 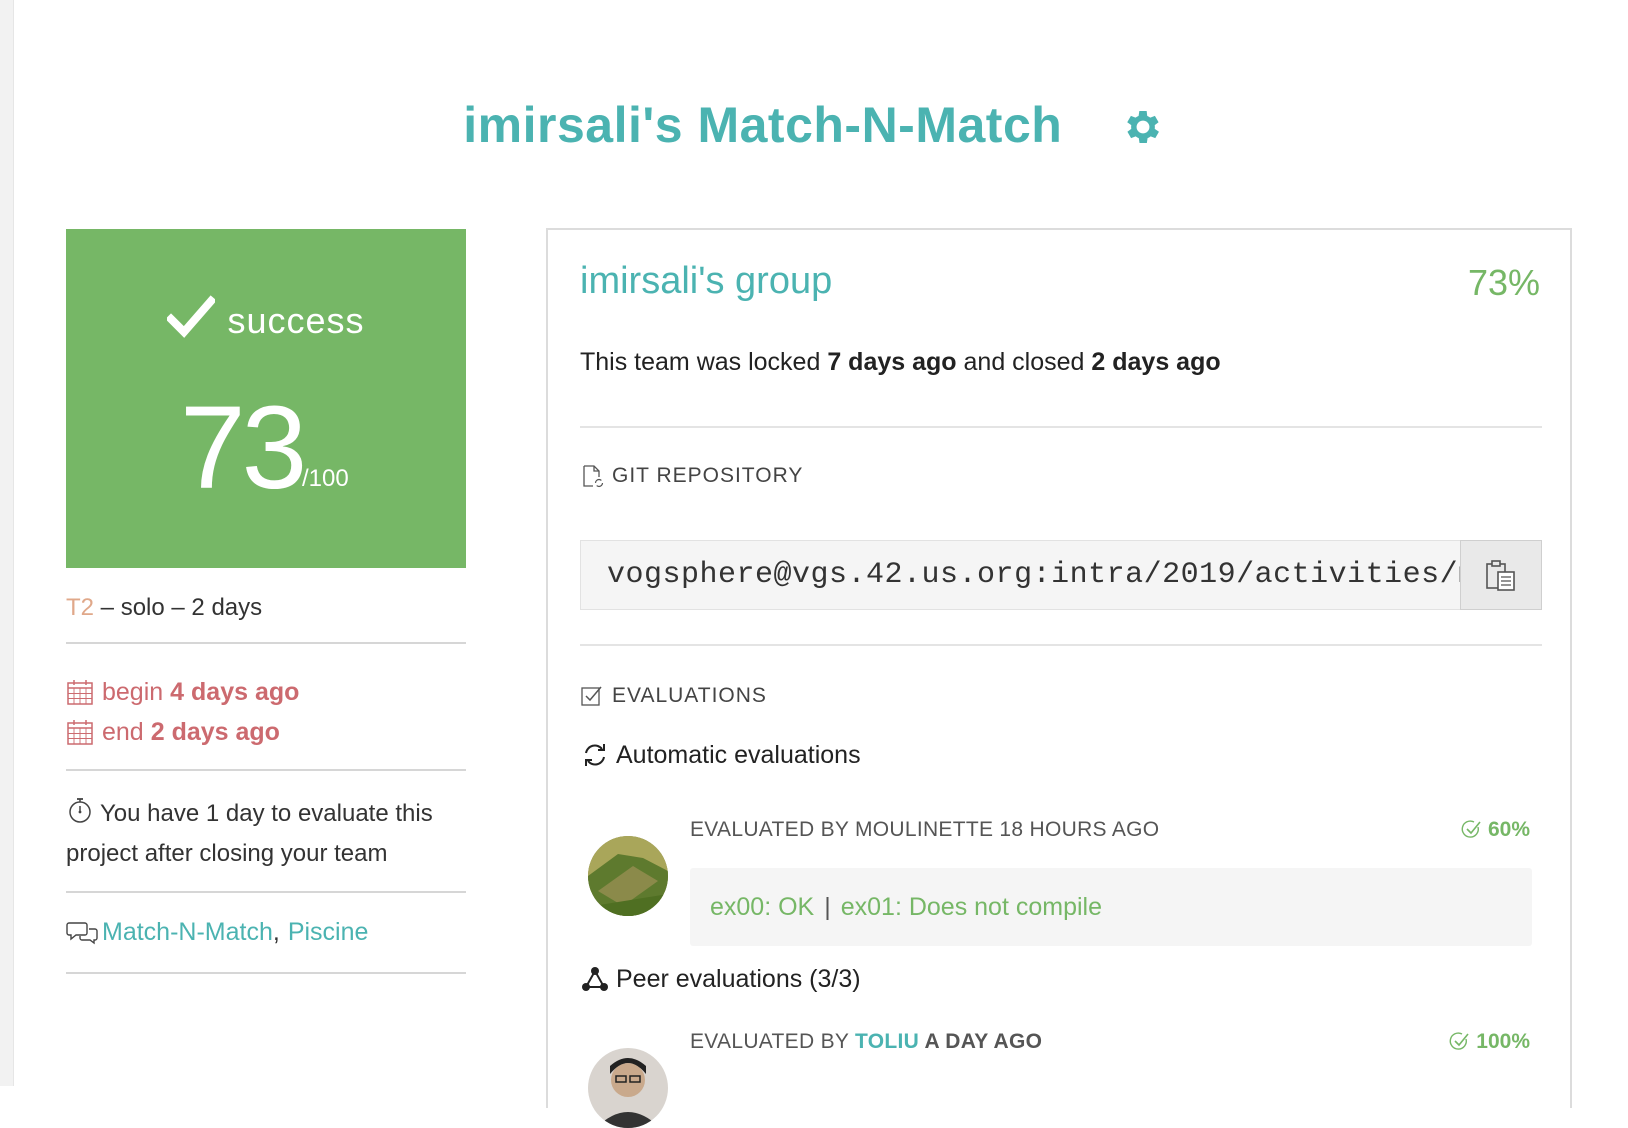 I want to click on project-links: Match-N-Match, Piscine, so click(x=217, y=932).